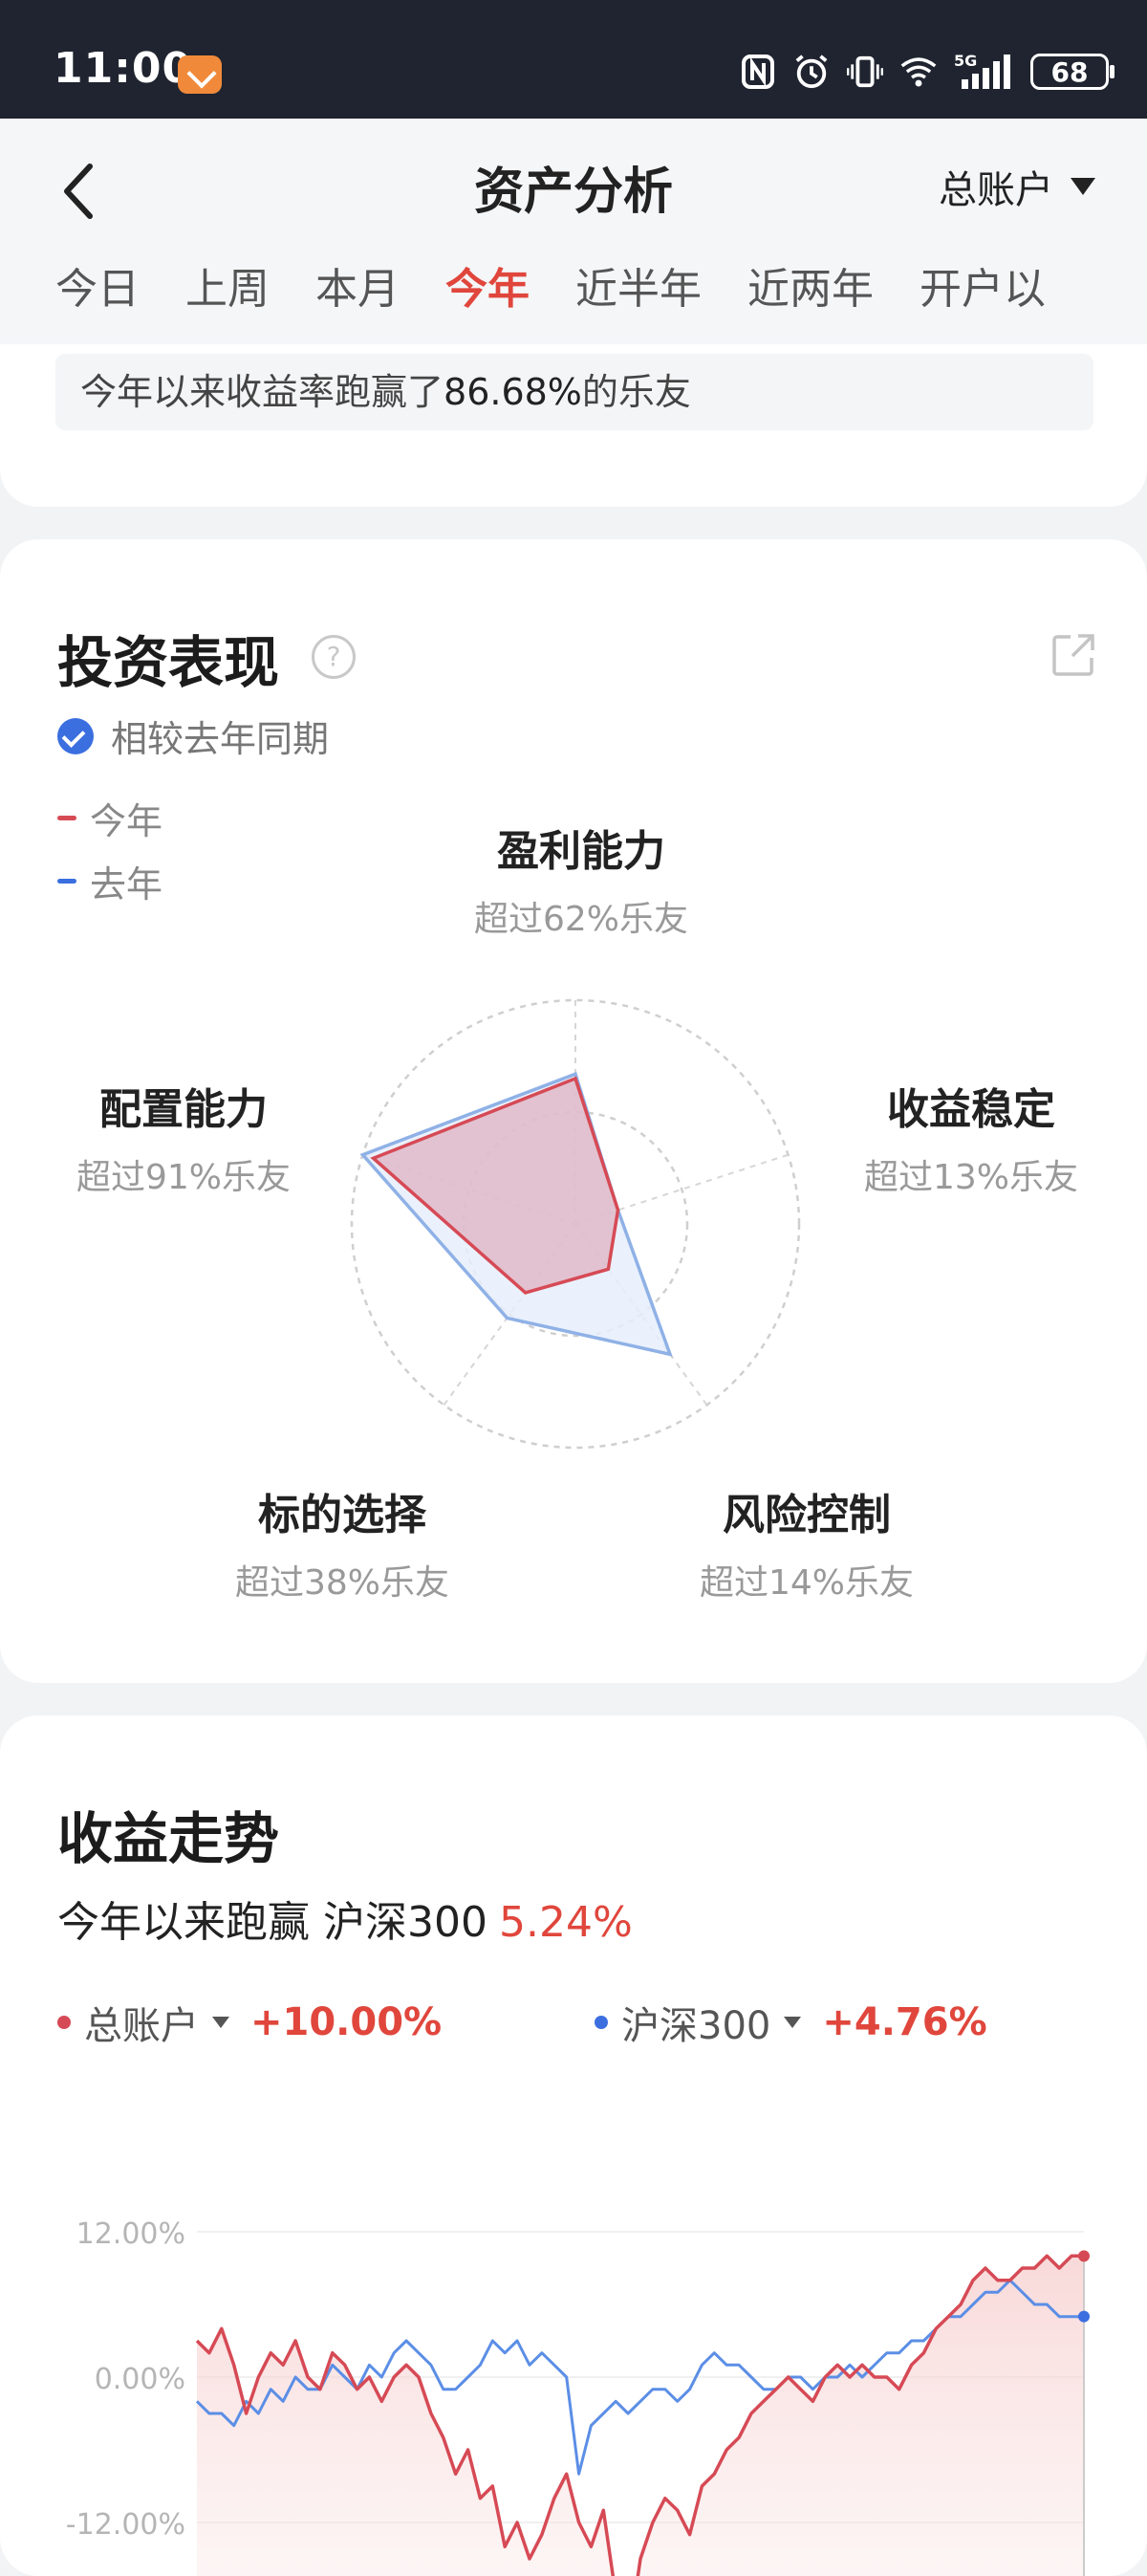 This screenshot has height=2576, width=1147. What do you see at coordinates (983, 285) in the screenshot?
I see `tab-since-open: 开户以` at bounding box center [983, 285].